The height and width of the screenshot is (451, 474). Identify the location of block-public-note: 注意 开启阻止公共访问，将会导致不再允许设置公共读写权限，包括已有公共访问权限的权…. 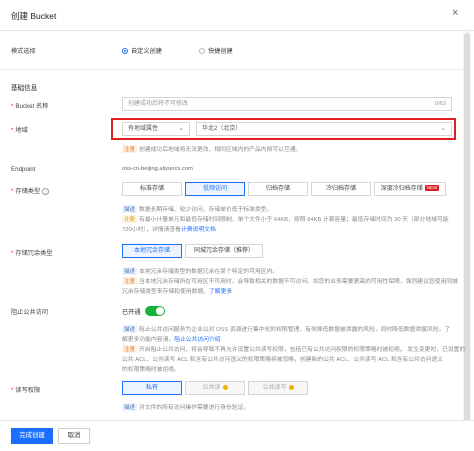
(294, 349).